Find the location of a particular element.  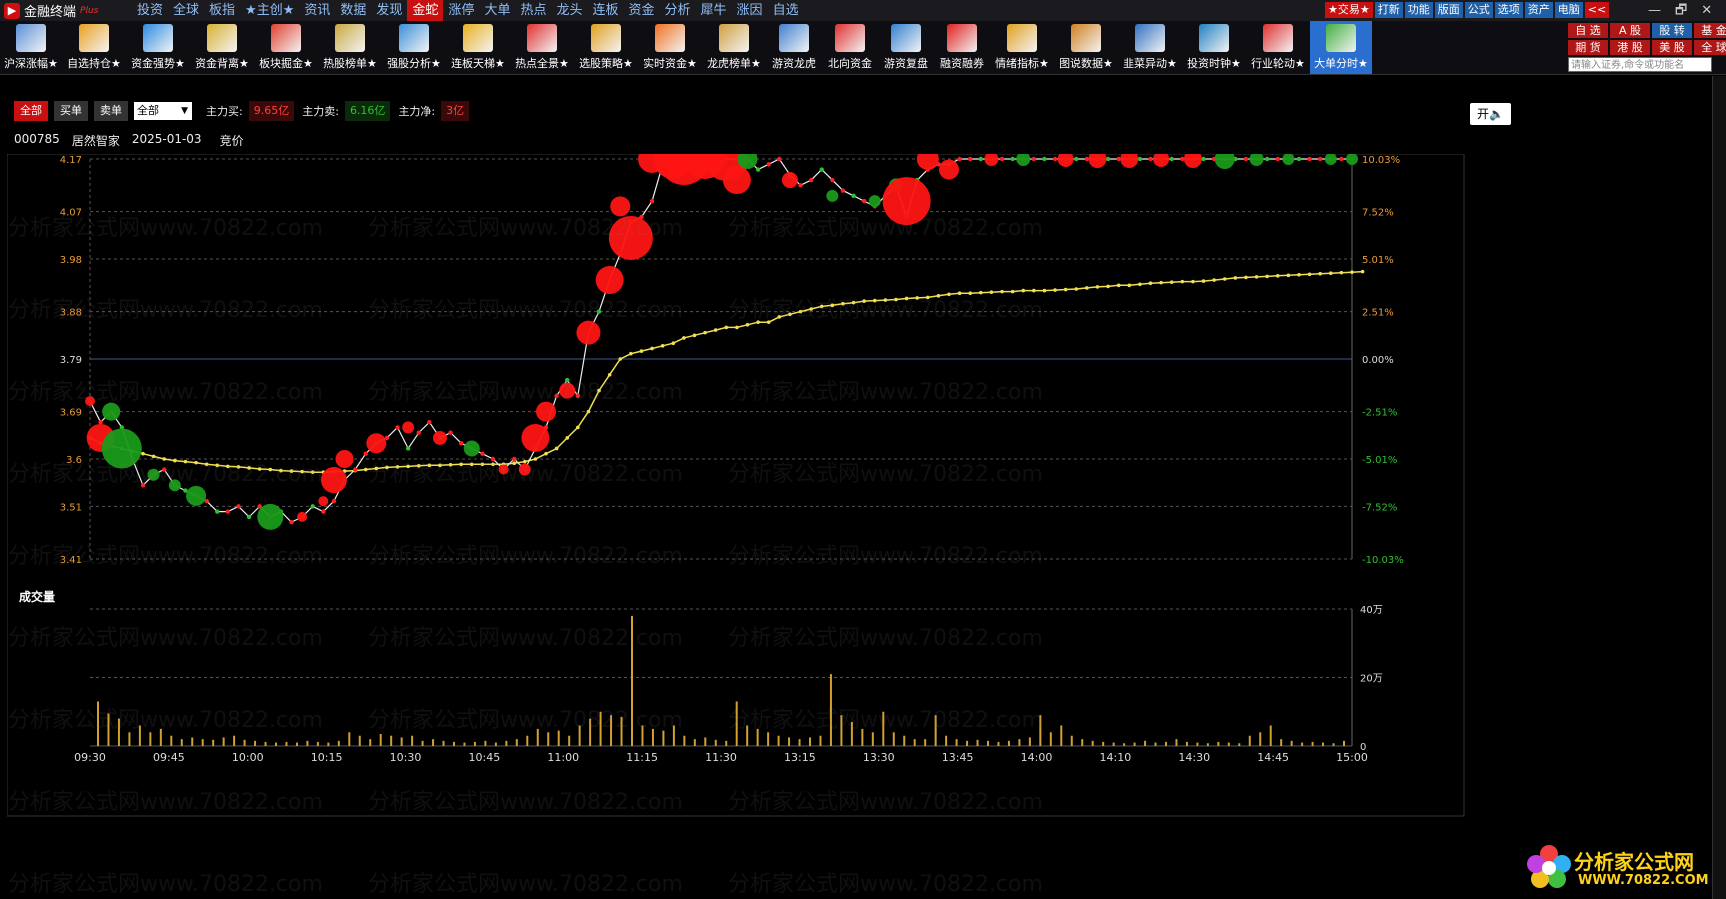

menu-item-10: 热点 is located at coordinates (533, 10).